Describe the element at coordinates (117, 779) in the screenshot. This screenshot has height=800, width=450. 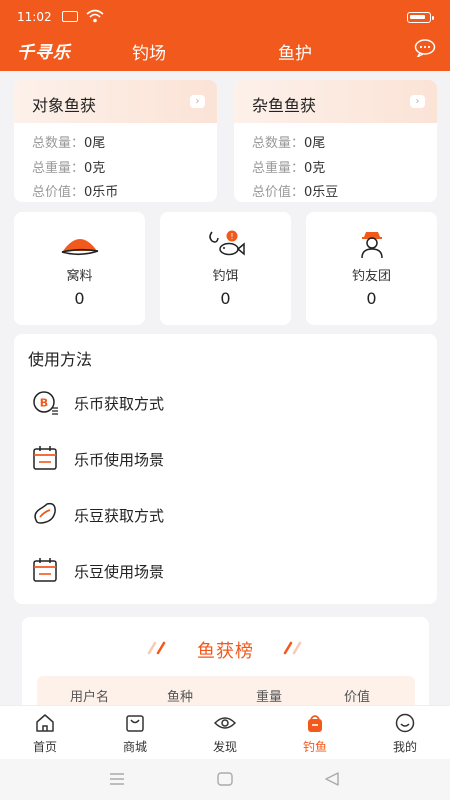
I see `menu-icon` at that location.